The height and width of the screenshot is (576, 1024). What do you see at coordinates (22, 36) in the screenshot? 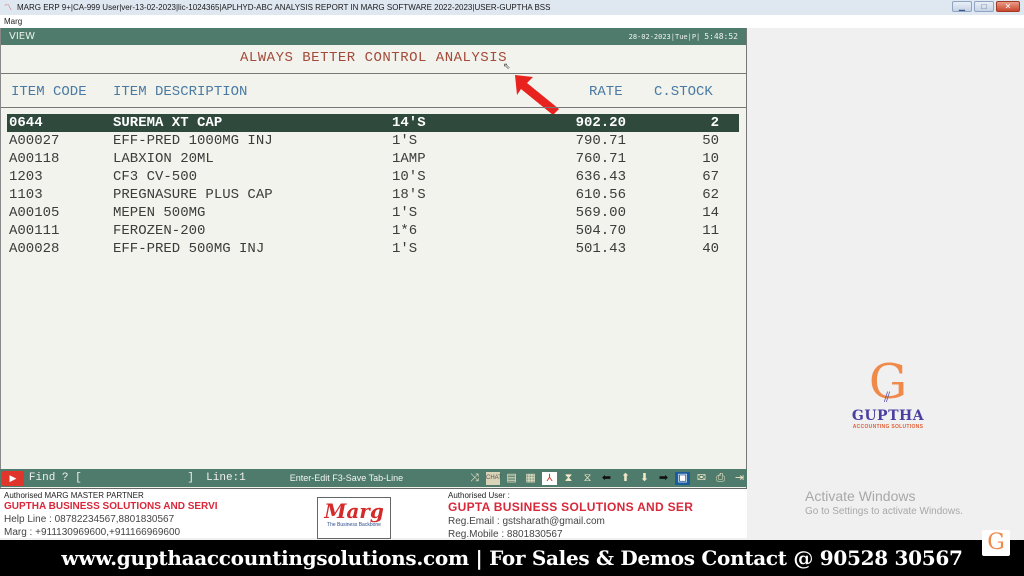
I see `view-label: VIEW` at bounding box center [22, 36].